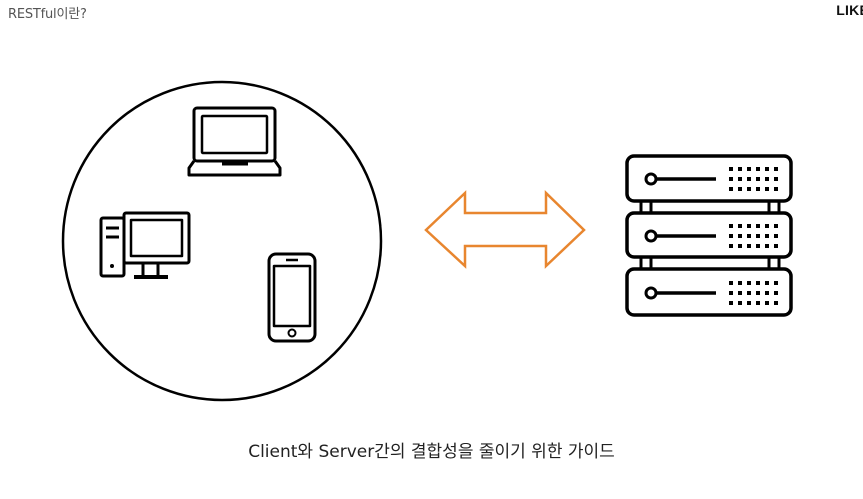  Describe the element at coordinates (145, 245) in the screenshot. I see `desktop-pc-icon` at that location.